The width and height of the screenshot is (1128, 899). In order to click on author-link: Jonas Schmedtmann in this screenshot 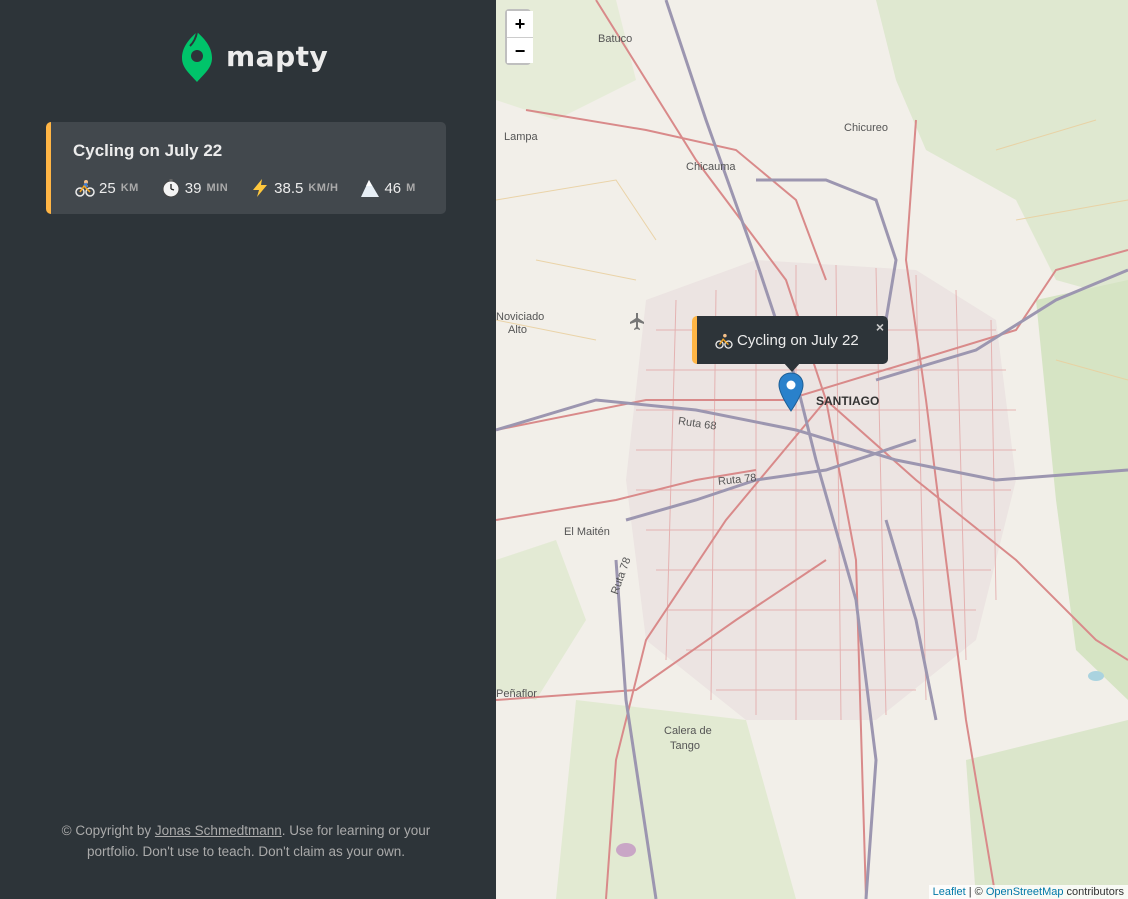, I will do `click(218, 830)`.